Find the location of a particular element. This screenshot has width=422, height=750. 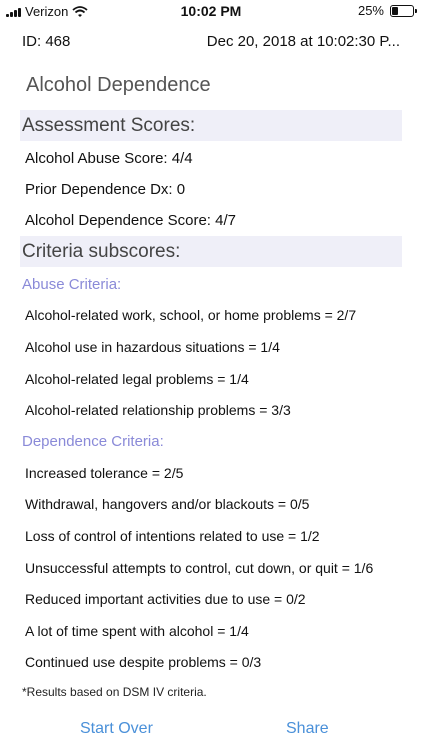

assessment-header-label: Assessment Scores: is located at coordinates (109, 125).